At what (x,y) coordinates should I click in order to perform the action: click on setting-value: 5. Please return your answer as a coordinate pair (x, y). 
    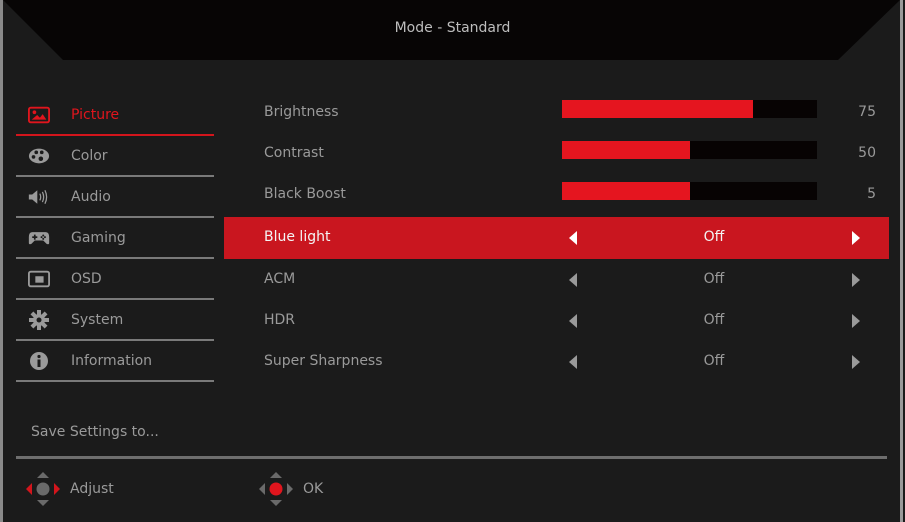
    Looking at the image, I should click on (871, 194).